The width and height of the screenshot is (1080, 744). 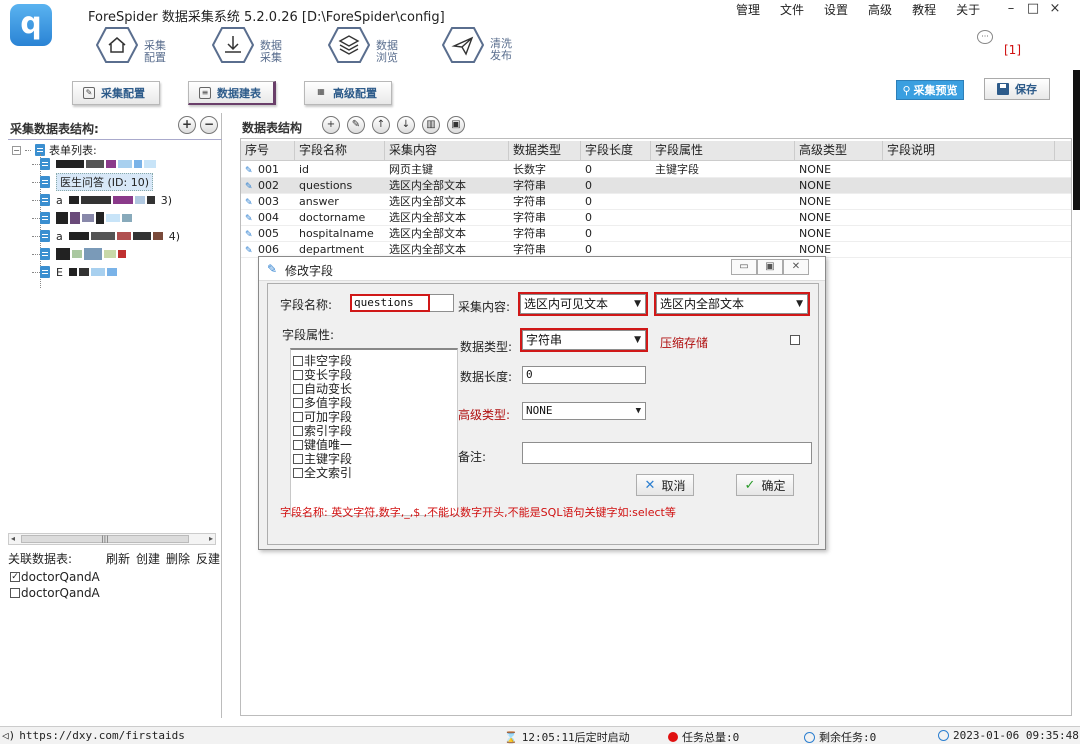 I want to click on cell-attr: 主键字段, so click(x=677, y=169).